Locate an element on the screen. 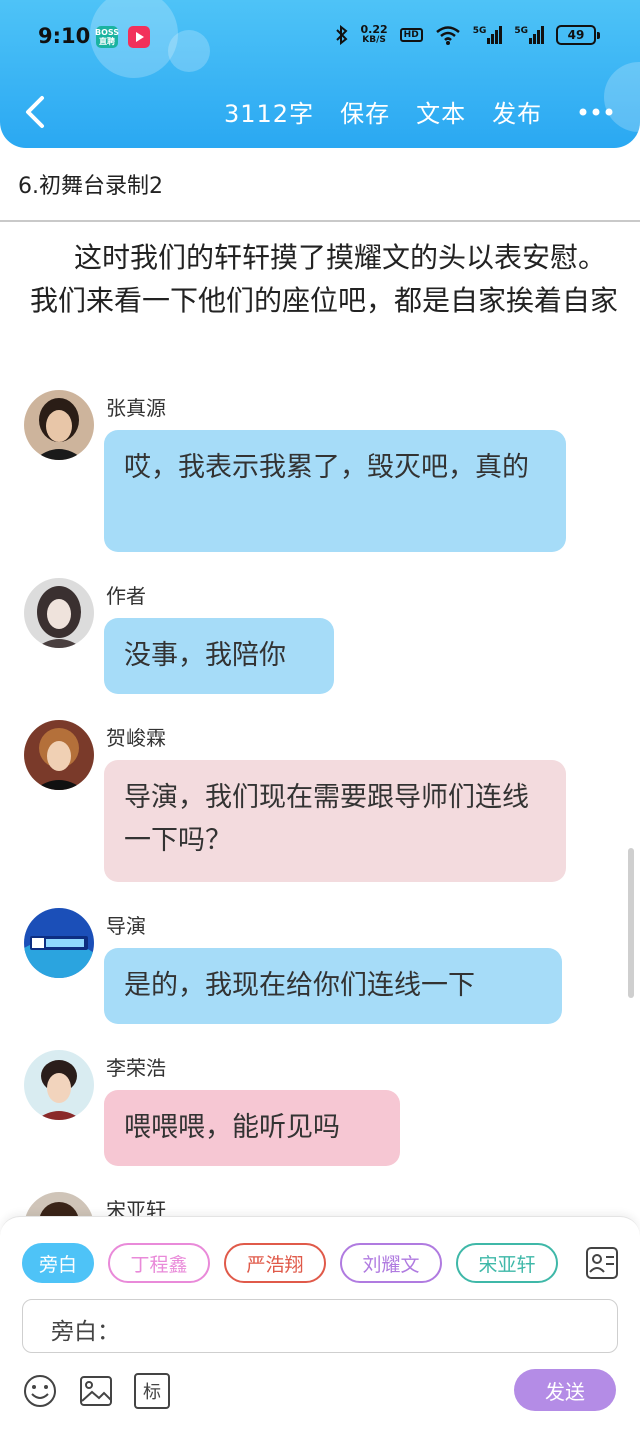  speaker-name: 作者 is located at coordinates (126, 596).